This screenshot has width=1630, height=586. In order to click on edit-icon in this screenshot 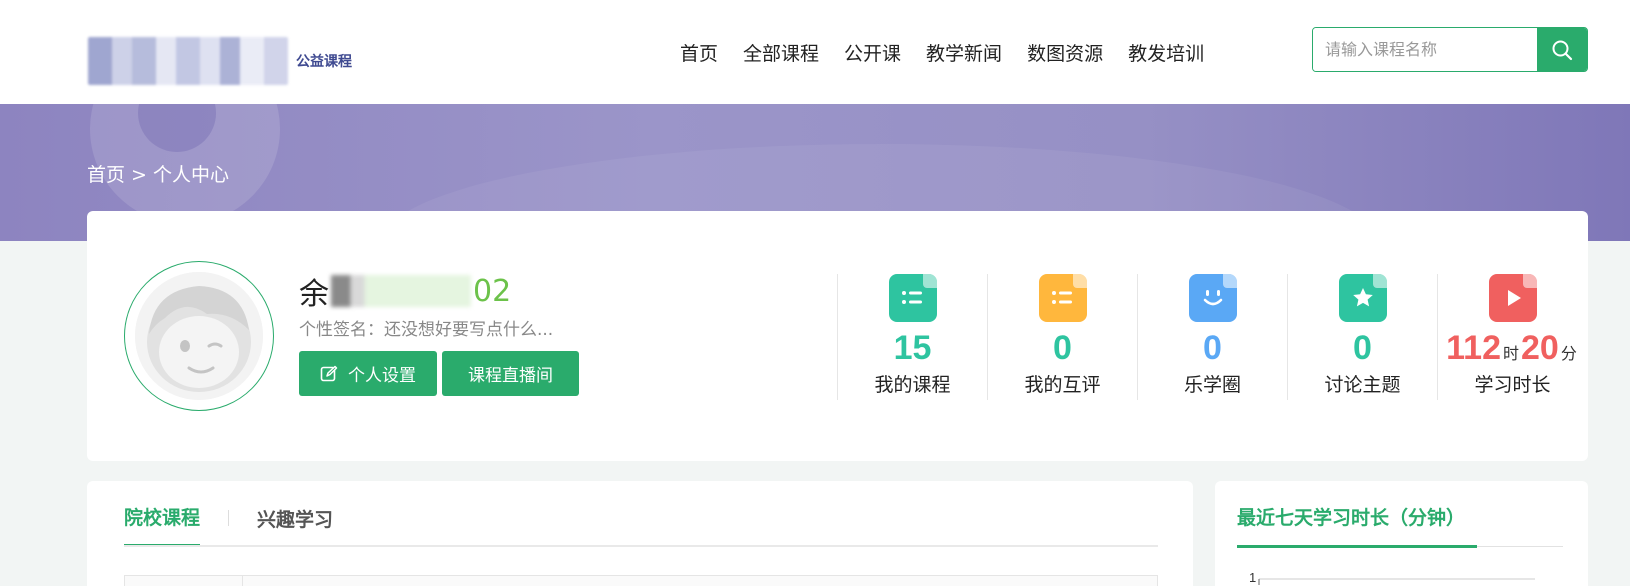, I will do `click(329, 373)`.